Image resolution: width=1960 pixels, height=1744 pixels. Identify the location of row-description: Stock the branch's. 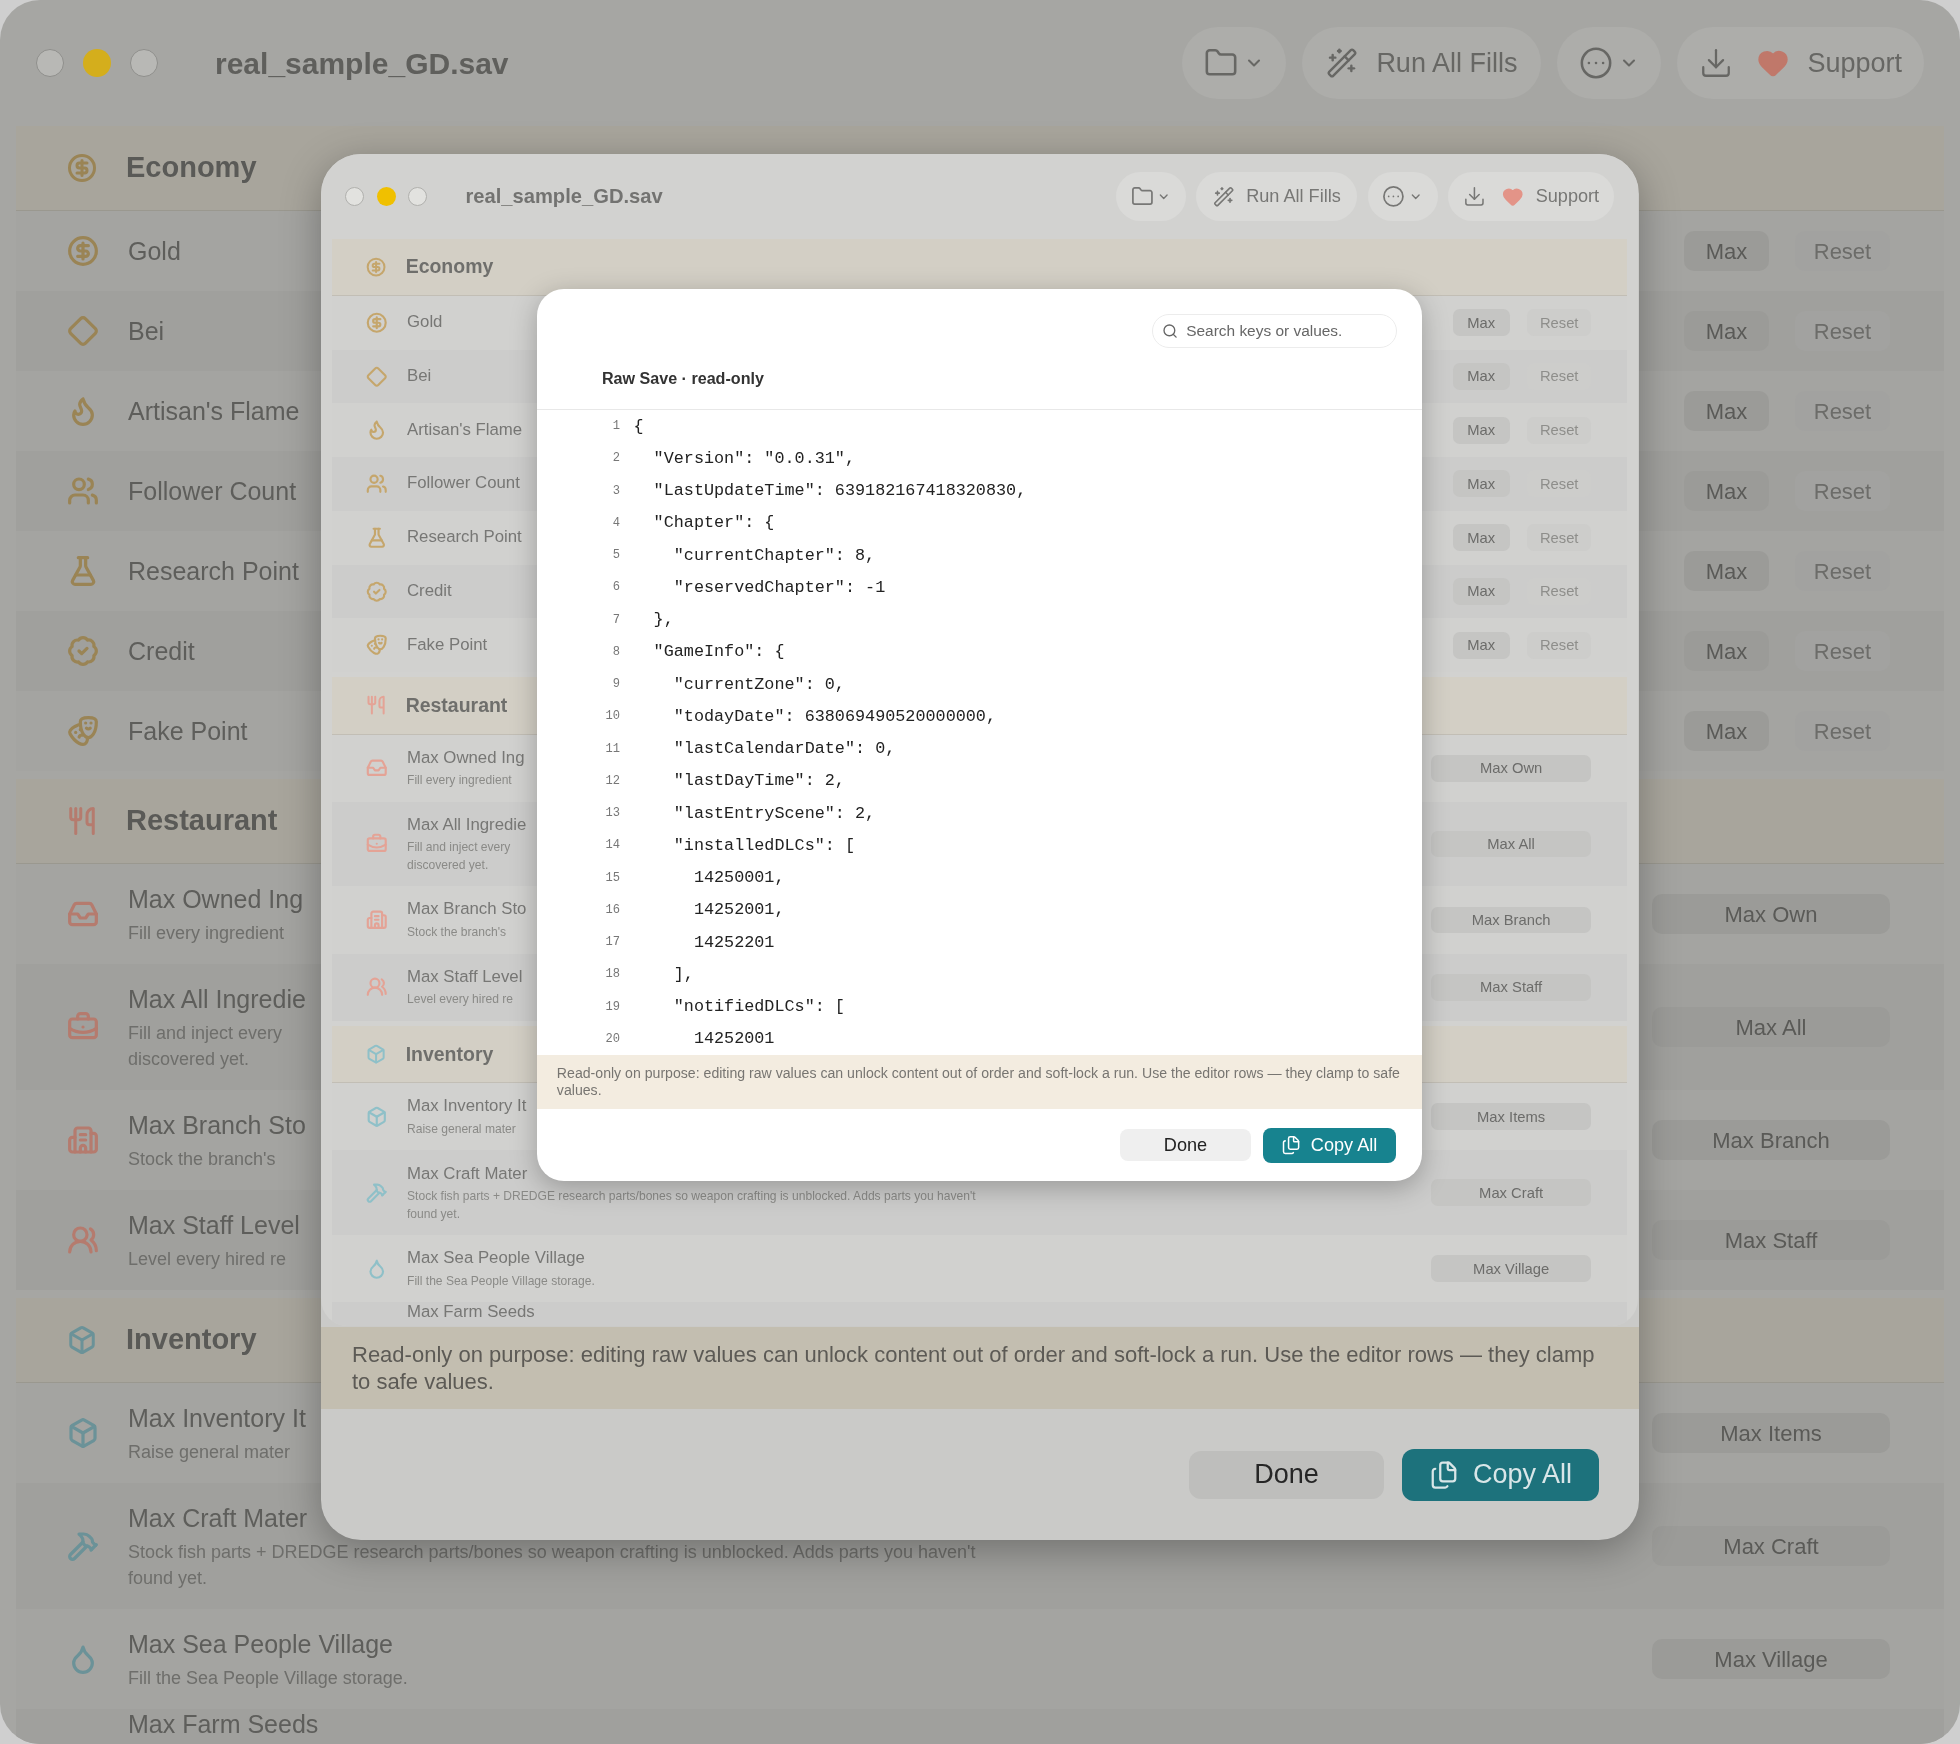
(456, 932).